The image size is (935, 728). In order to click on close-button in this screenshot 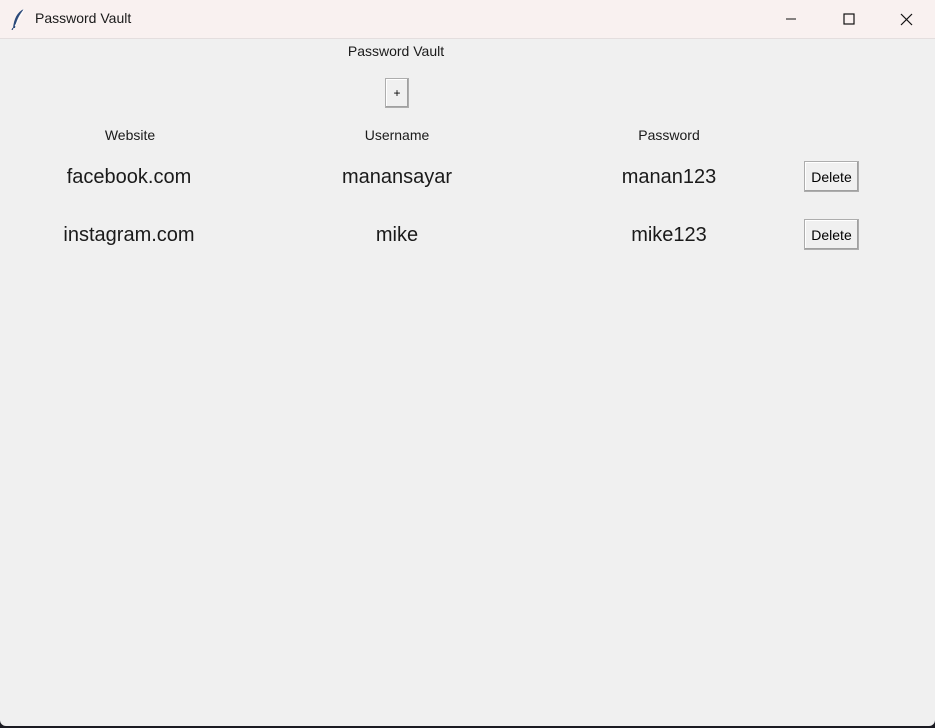, I will do `click(906, 19)`.